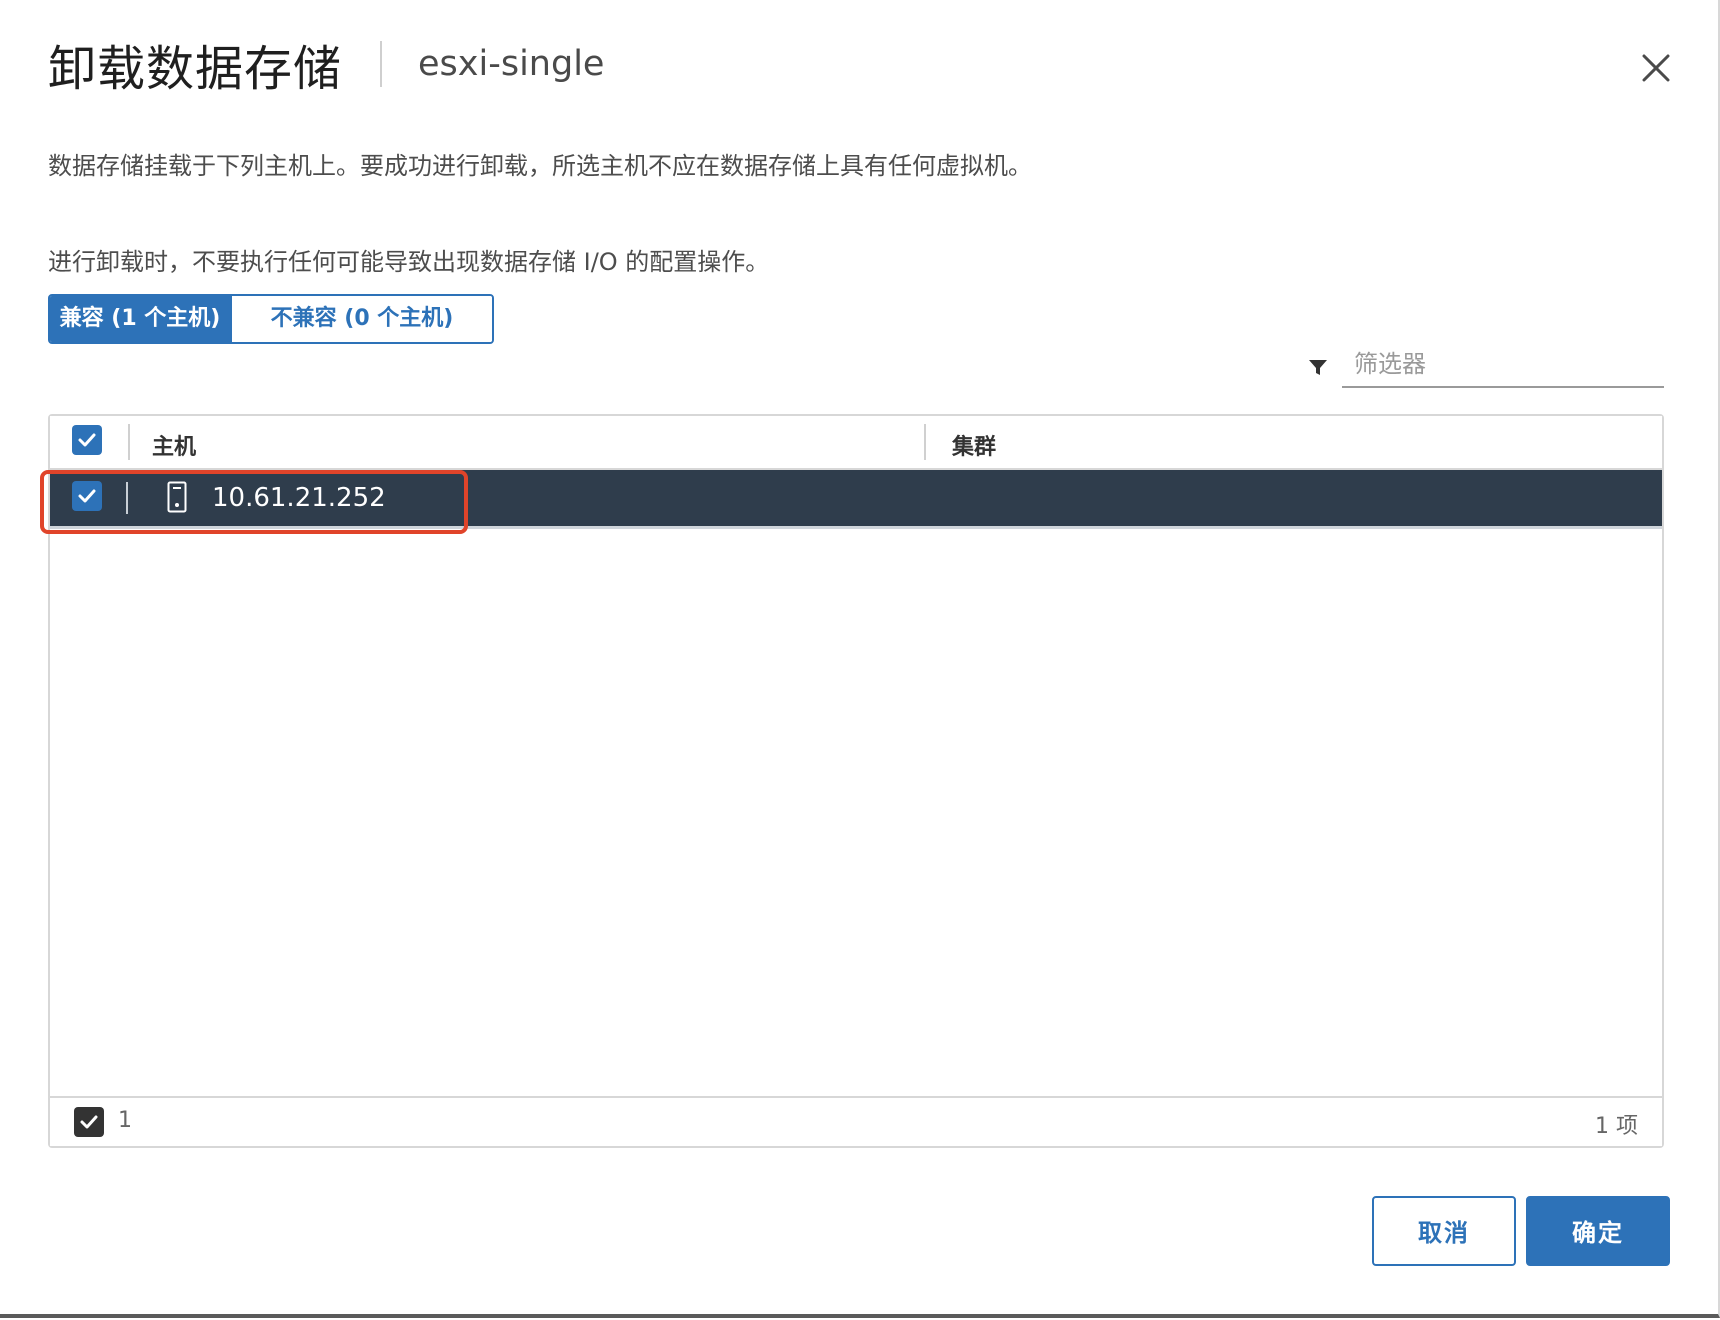 The width and height of the screenshot is (1720, 1320). I want to click on selection-indicator-checkbox, so click(89, 1122).